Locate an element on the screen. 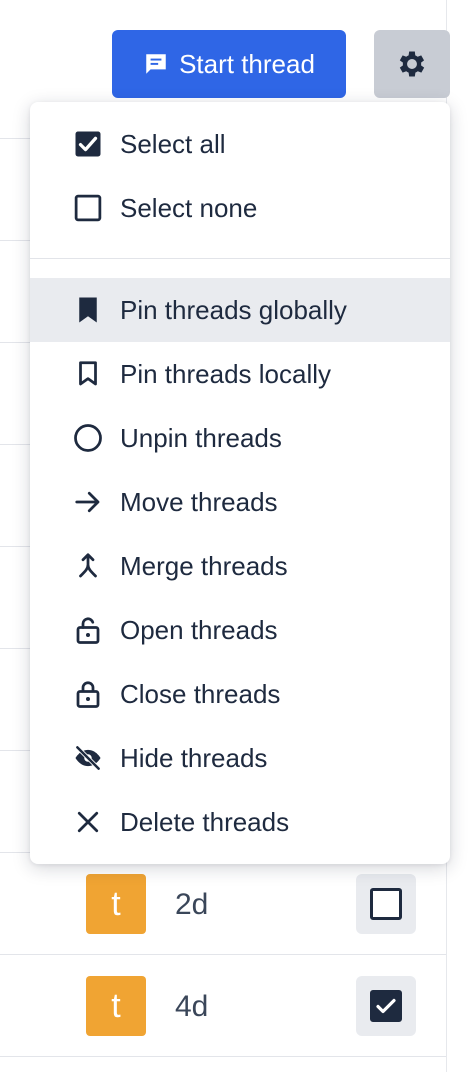  lock-open-icon is located at coordinates (88, 630).